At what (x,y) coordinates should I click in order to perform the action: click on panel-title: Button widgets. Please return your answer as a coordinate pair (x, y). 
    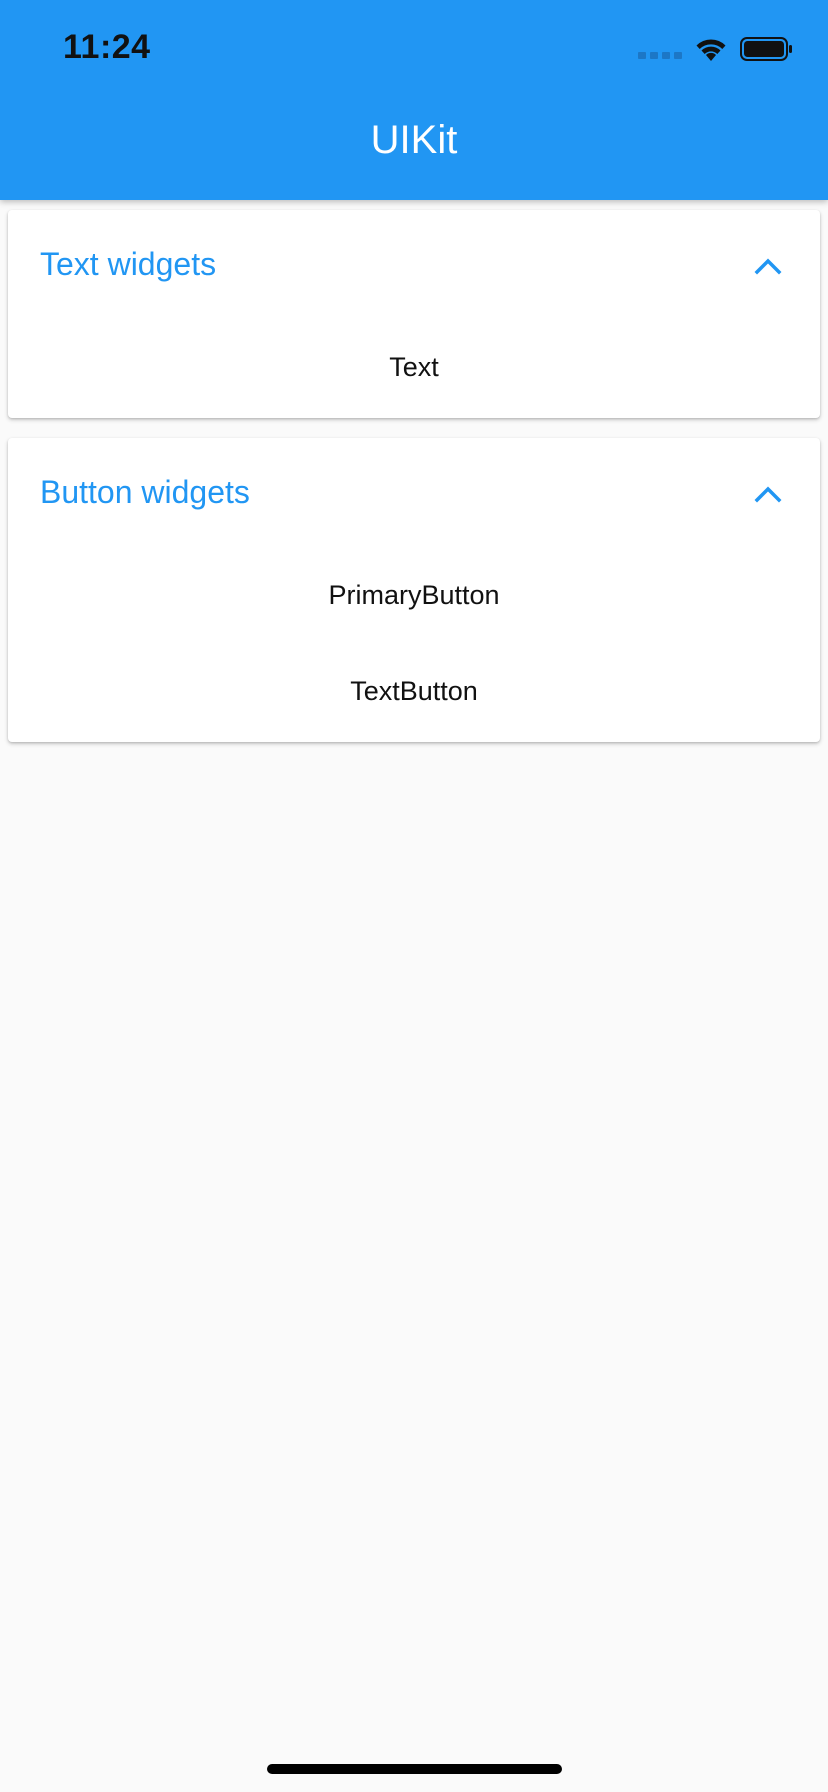
    Looking at the image, I should click on (145, 492).